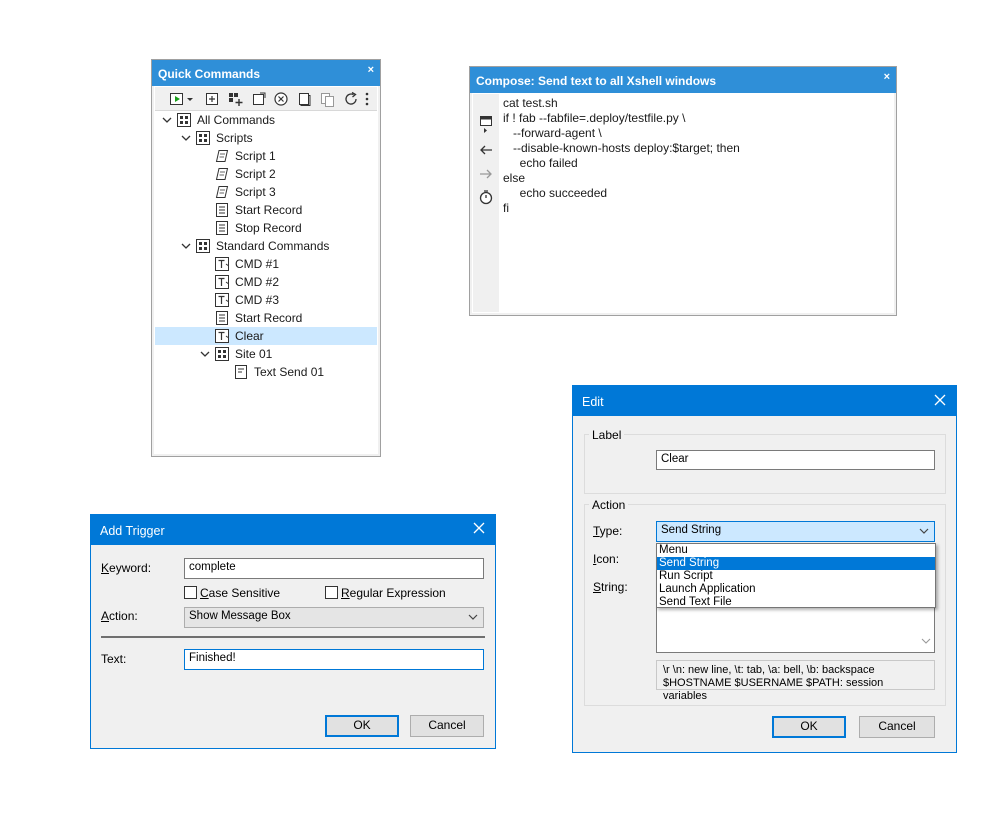 Image resolution: width=1000 pixels, height=831 pixels. I want to click on text-file-icon, so click(241, 372).